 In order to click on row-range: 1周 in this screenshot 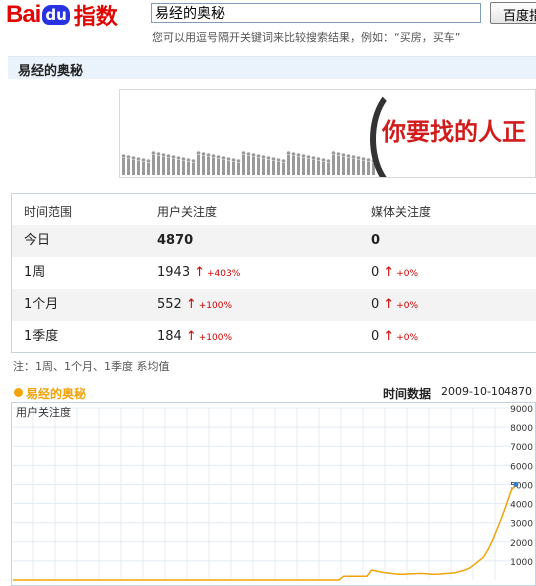, I will do `click(35, 272)`.